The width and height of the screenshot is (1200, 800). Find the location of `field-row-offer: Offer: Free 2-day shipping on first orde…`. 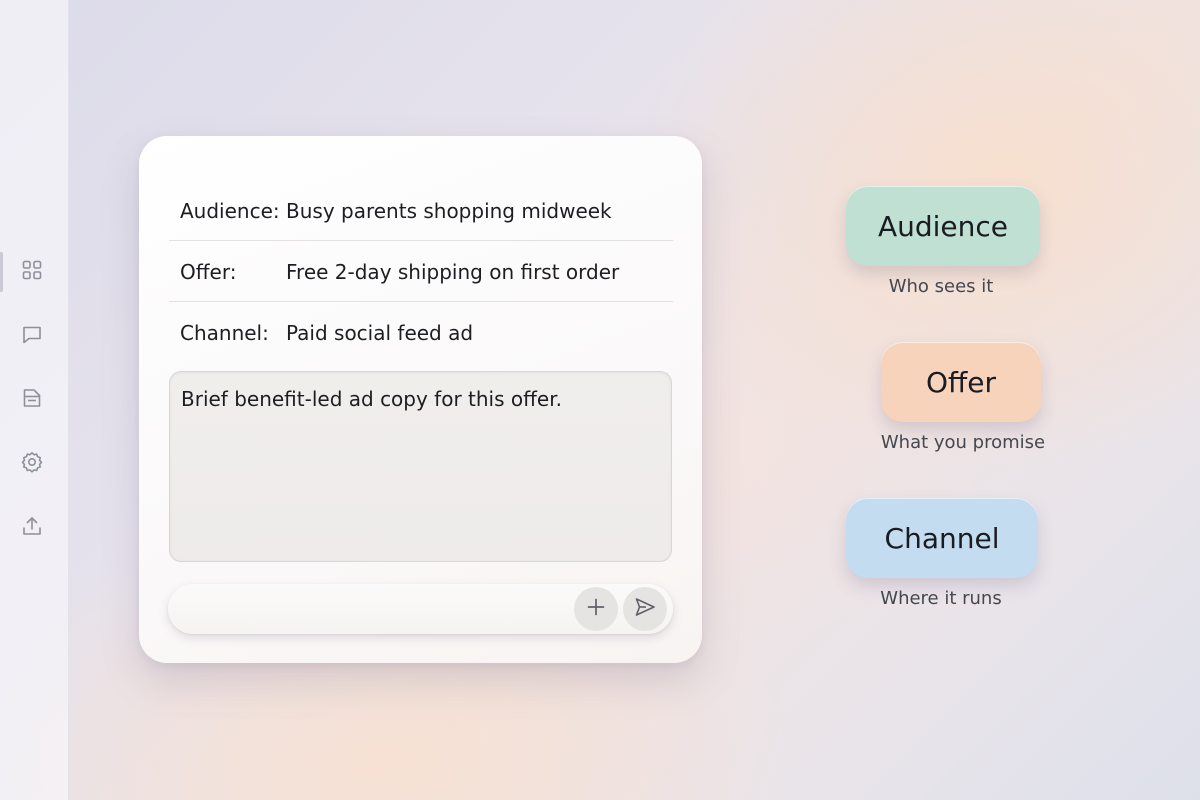

field-row-offer: Offer: Free 2-day shipping on first orde… is located at coordinates (421, 272).